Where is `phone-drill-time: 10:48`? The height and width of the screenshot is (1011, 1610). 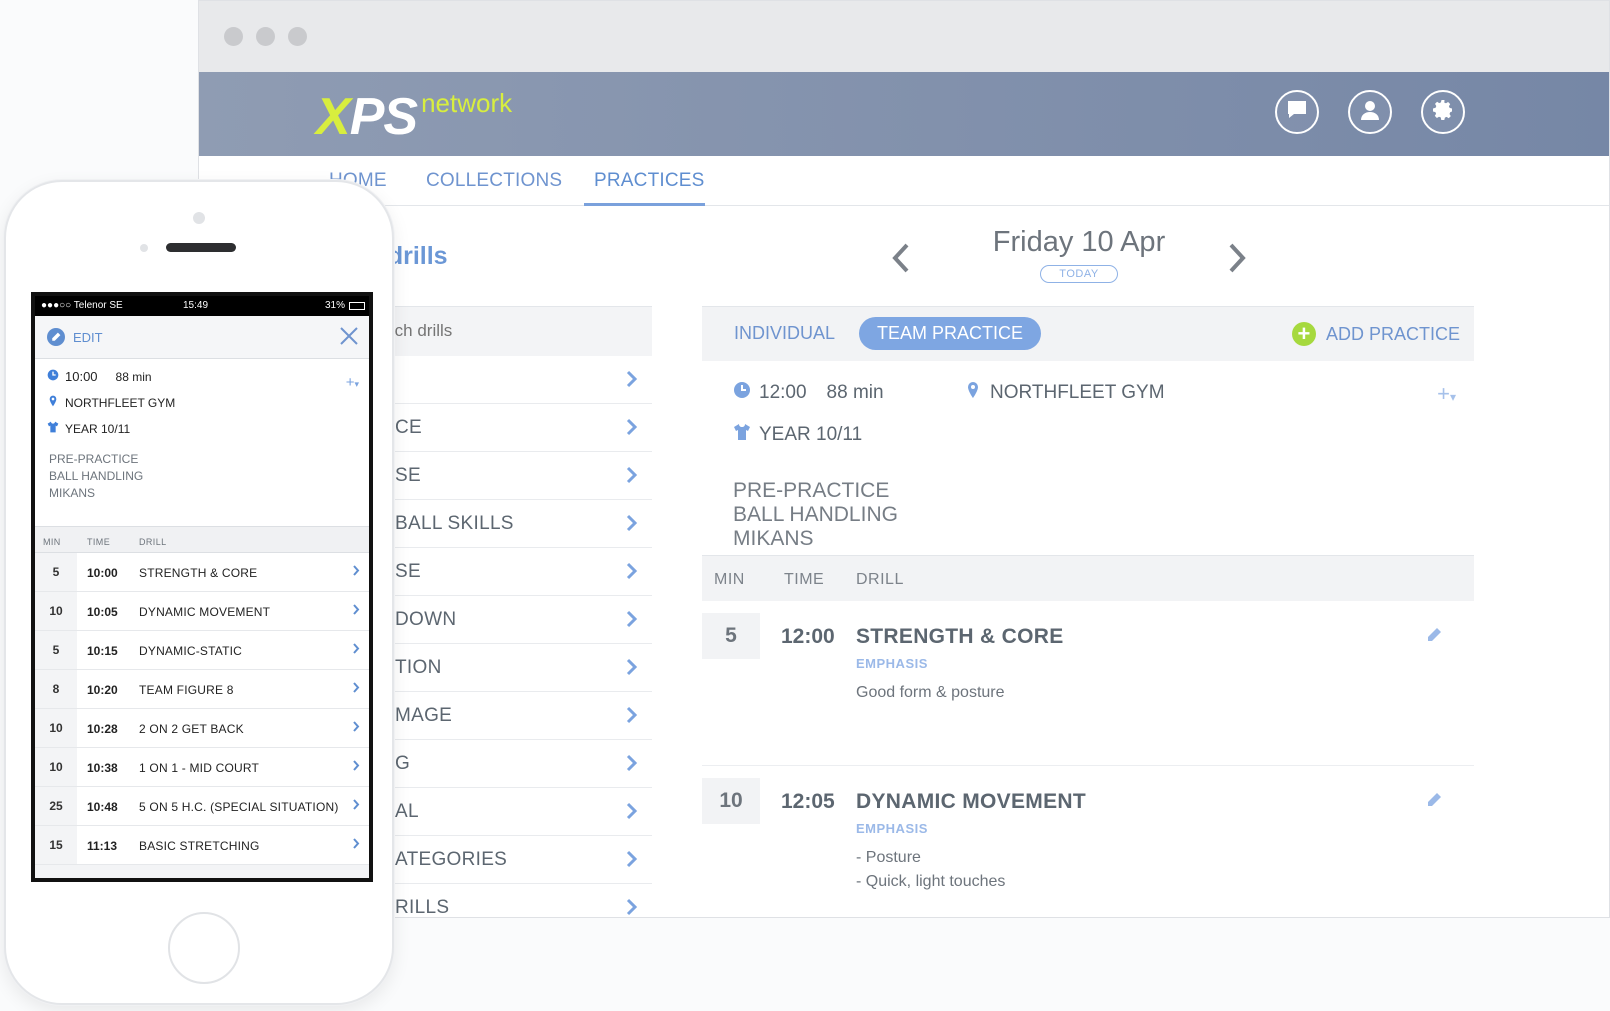 phone-drill-time: 10:48 is located at coordinates (102, 807).